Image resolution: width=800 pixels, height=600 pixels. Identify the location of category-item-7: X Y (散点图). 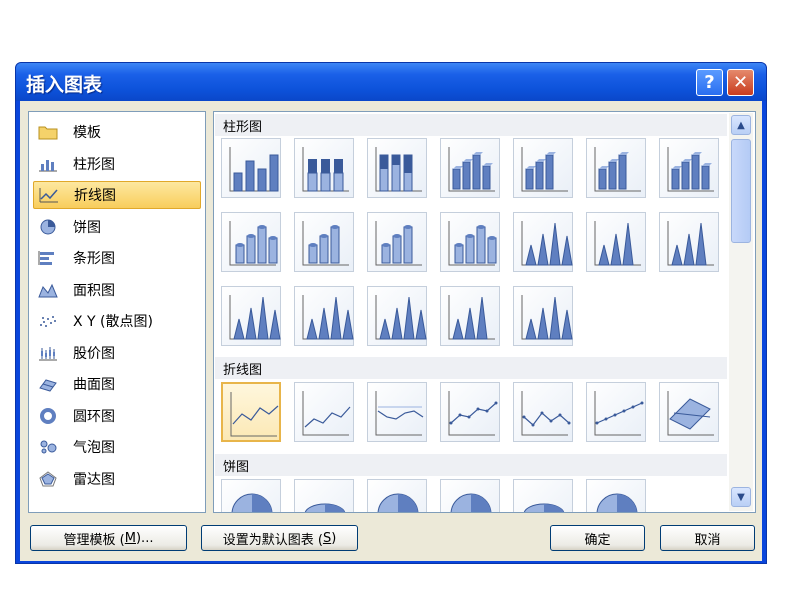
(117, 321).